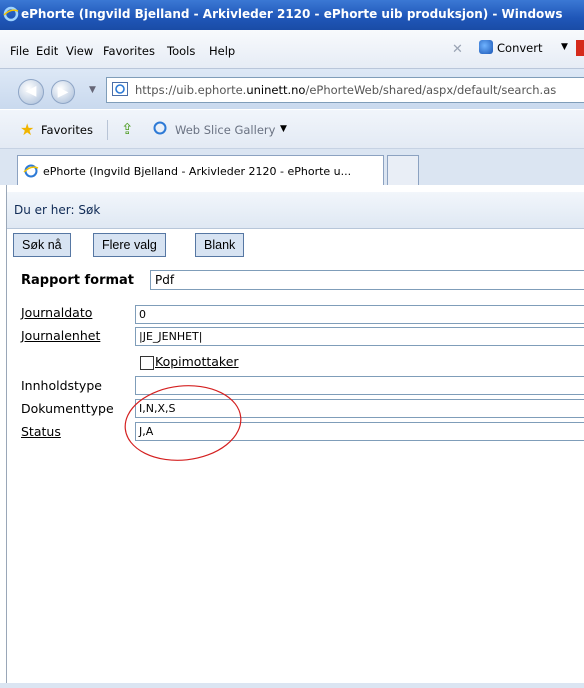  What do you see at coordinates (292, 685) in the screenshot?
I see `status-bar` at bounding box center [292, 685].